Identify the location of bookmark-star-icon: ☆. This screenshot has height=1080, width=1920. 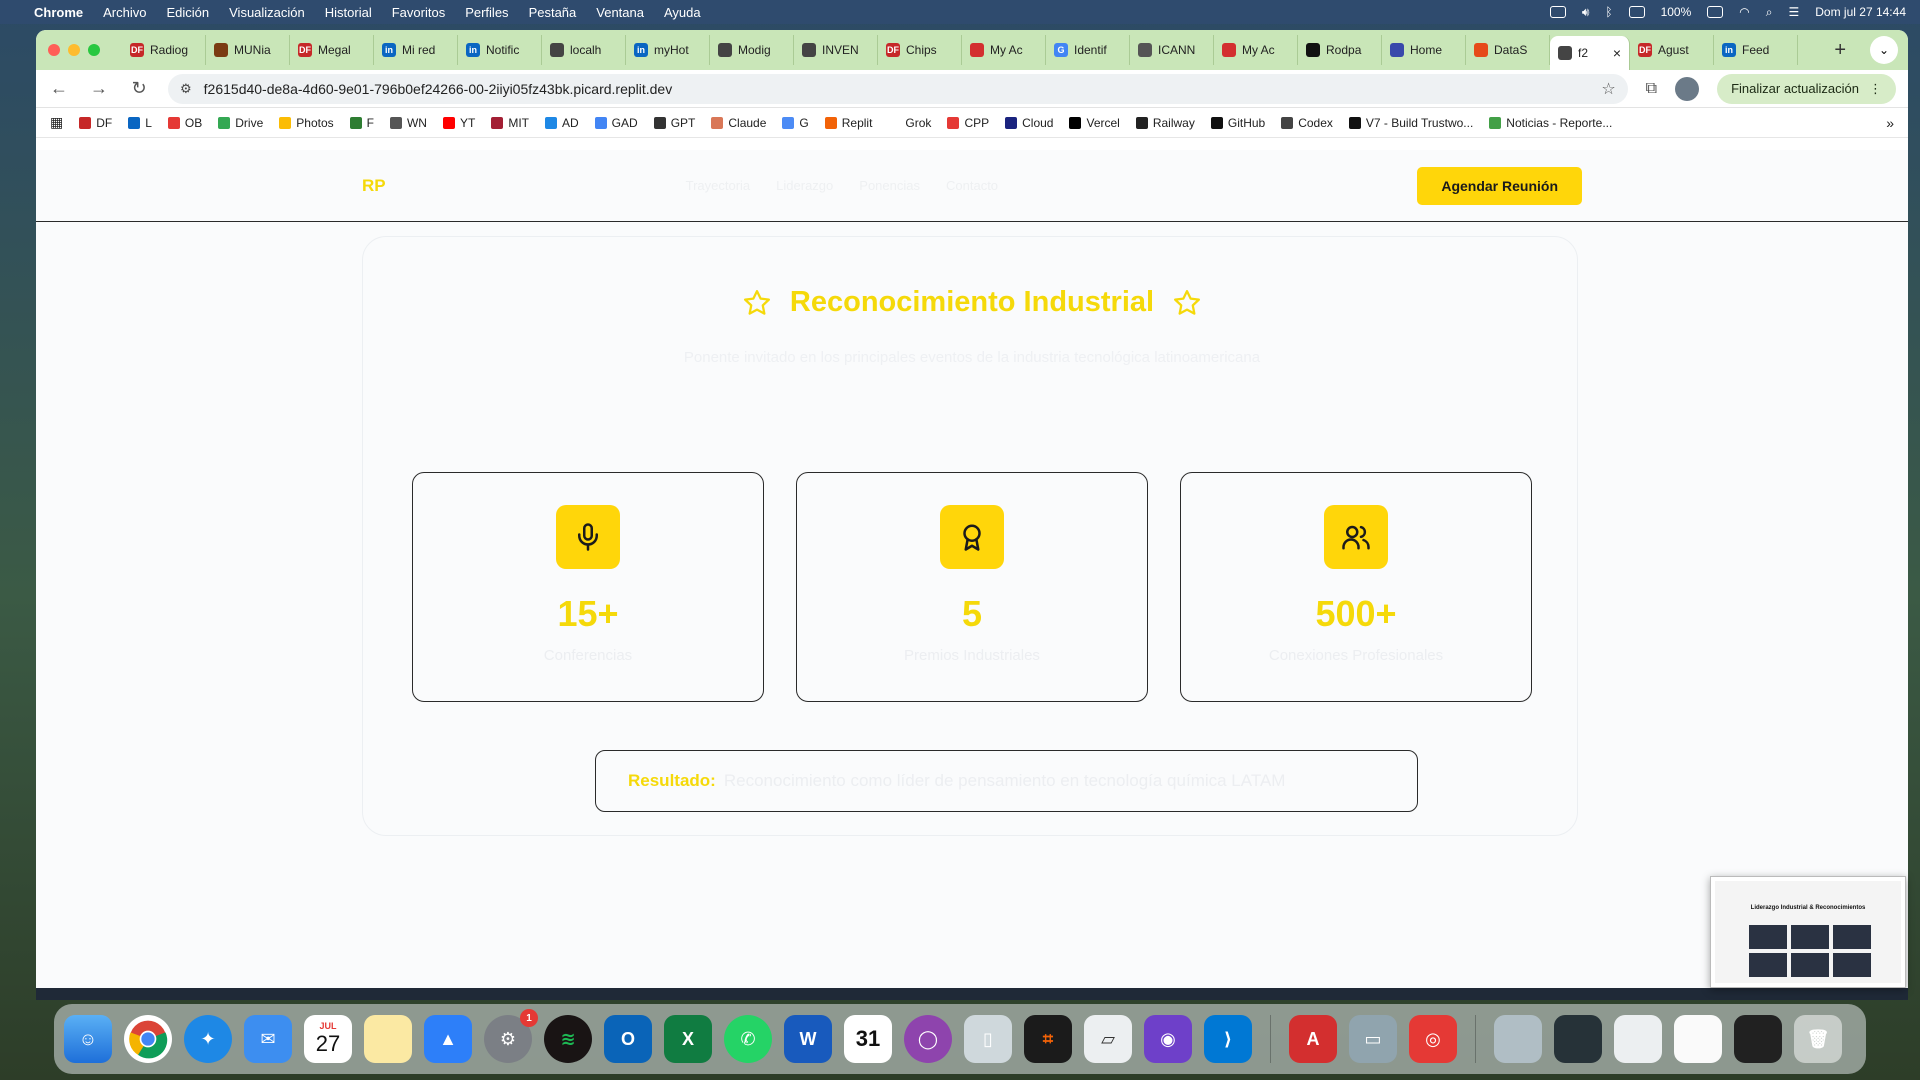
(1608, 89).